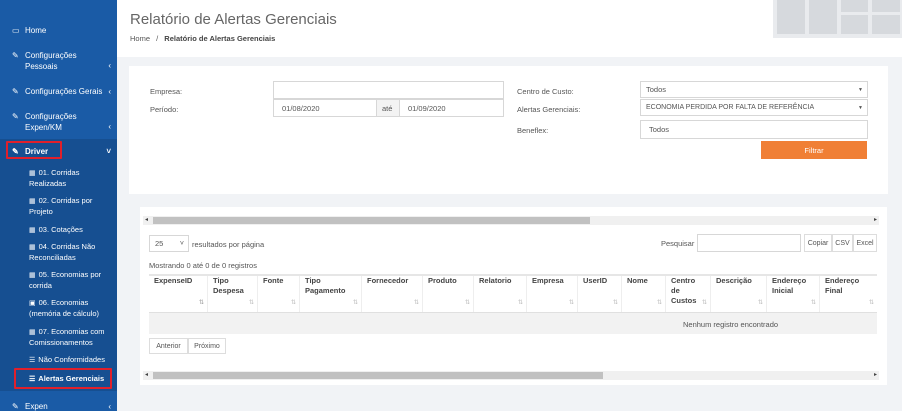  I want to click on sidebar-subitem-economias-comissionamentos: ▦ 07. Economias com Comissionamentos, so click(58, 337).